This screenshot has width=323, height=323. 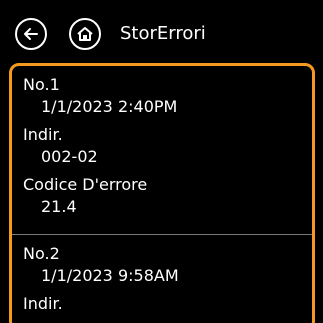 What do you see at coordinates (69, 156) in the screenshot?
I see `address-value: 002-02` at bounding box center [69, 156].